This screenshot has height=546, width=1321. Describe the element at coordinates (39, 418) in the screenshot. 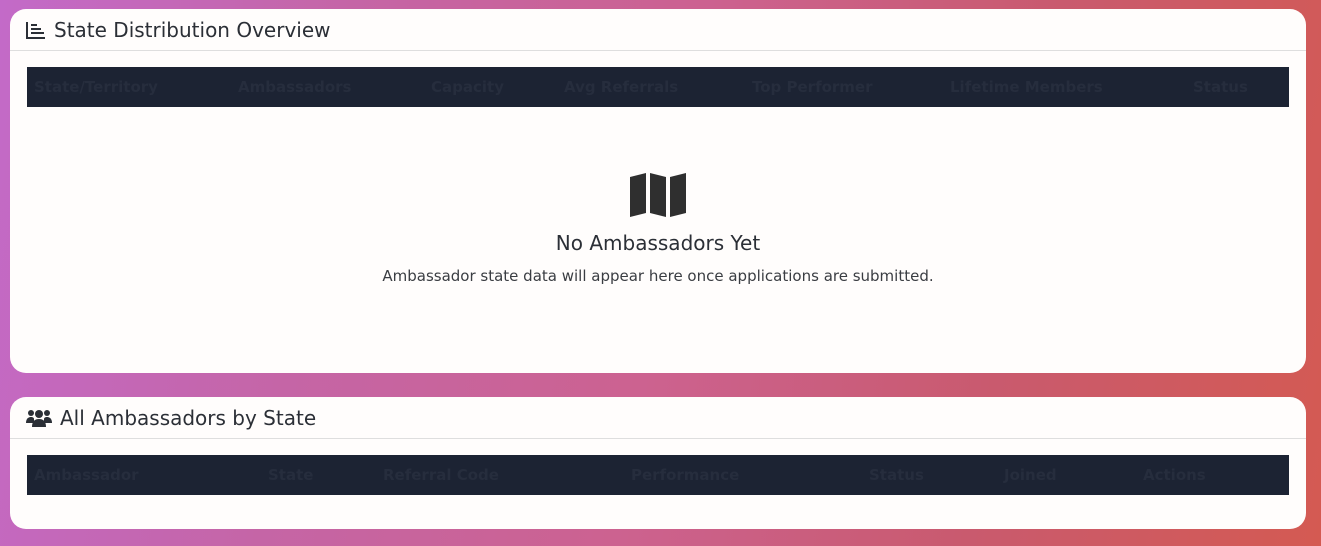

I see `users-icon` at that location.